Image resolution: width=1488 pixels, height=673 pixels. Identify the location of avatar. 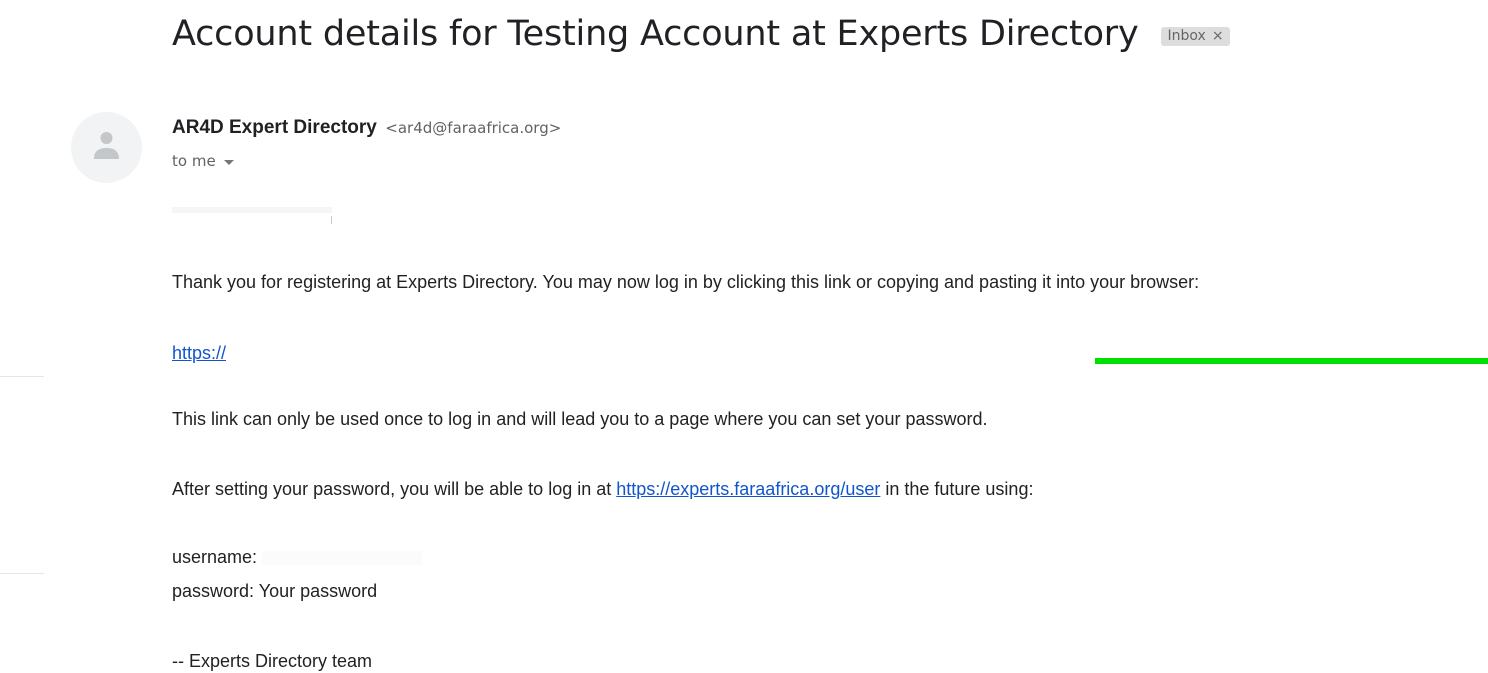
(106, 147).